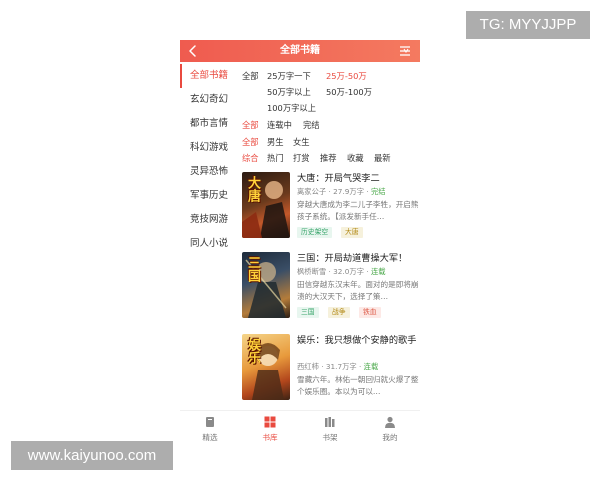  What do you see at coordinates (208, 244) in the screenshot?
I see `sidebar-item-fanfic: 同人小说` at bounding box center [208, 244].